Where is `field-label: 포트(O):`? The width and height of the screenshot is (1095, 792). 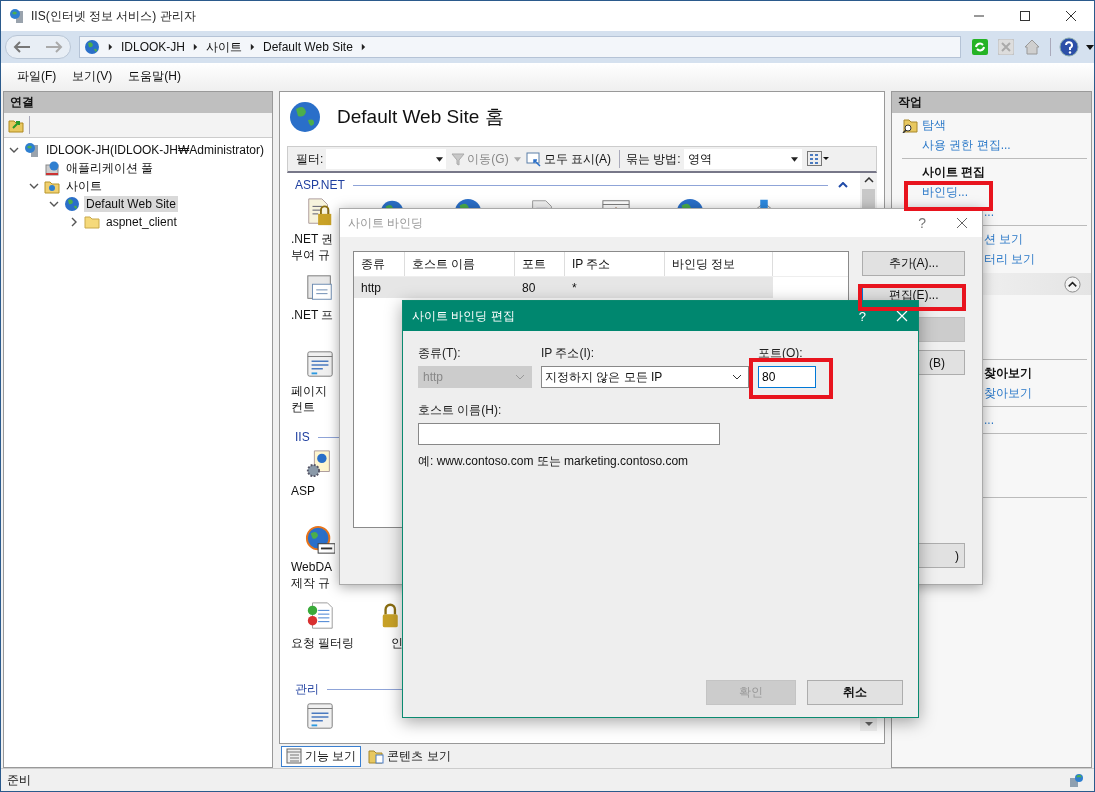 field-label: 포트(O): is located at coordinates (781, 353).